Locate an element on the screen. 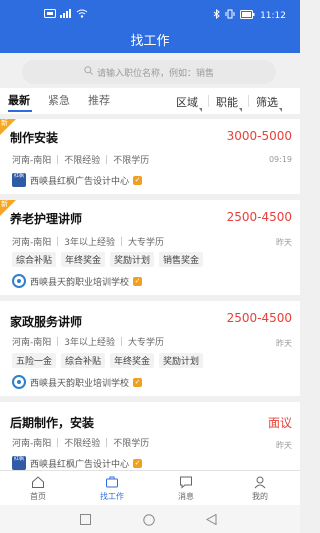 This screenshot has height=533, width=320. job-salary: 3000-5000 is located at coordinates (259, 136).